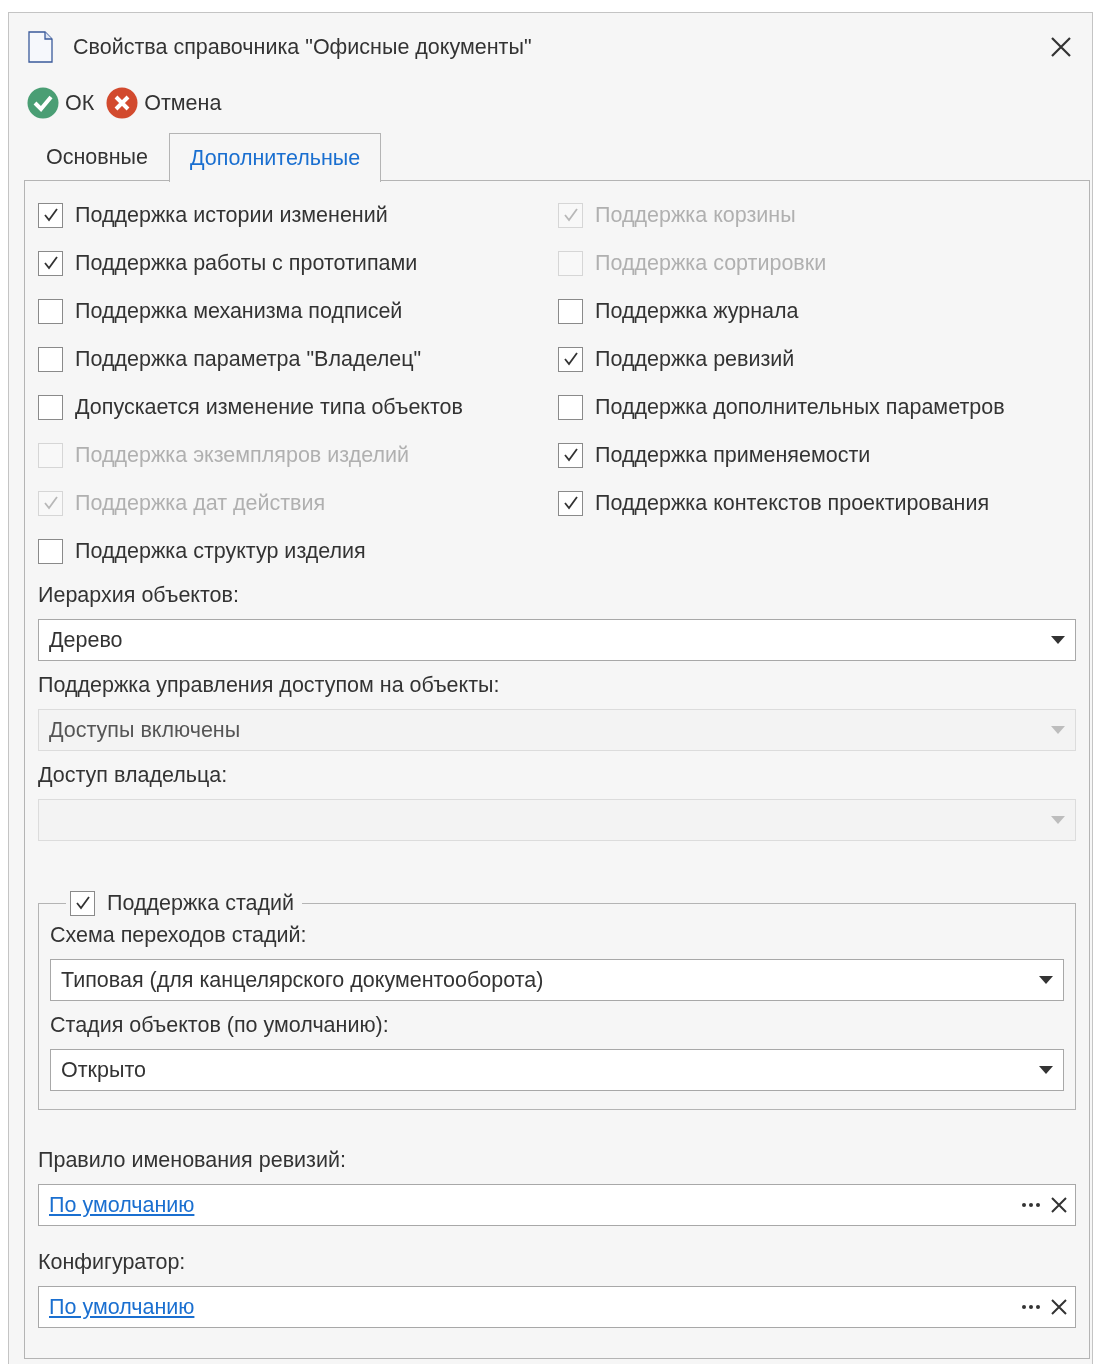 The height and width of the screenshot is (1364, 1095). What do you see at coordinates (43, 103) in the screenshot?
I see `check-icon` at bounding box center [43, 103].